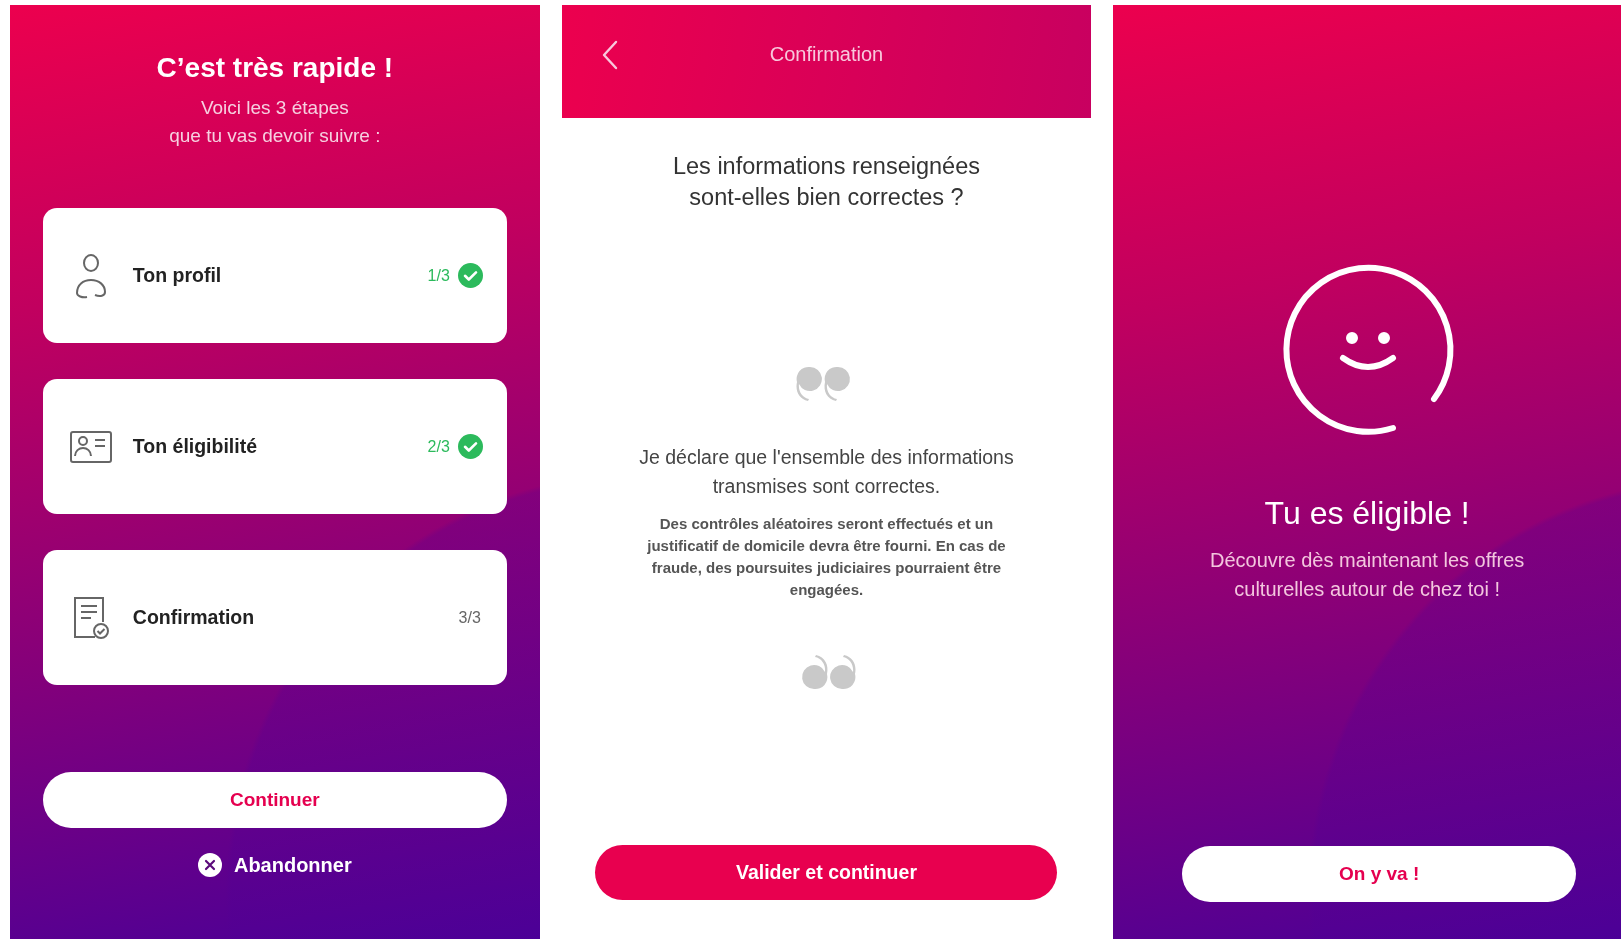  I want to click on step-card: Confirmation 3/3, so click(274, 617).